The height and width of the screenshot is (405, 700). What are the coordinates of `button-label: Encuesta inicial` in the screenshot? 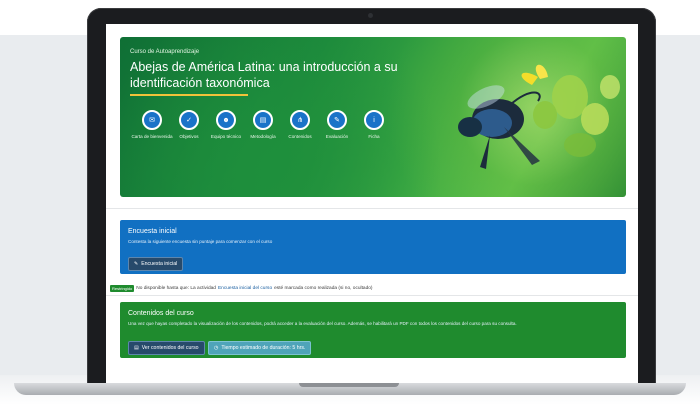 It's located at (159, 264).